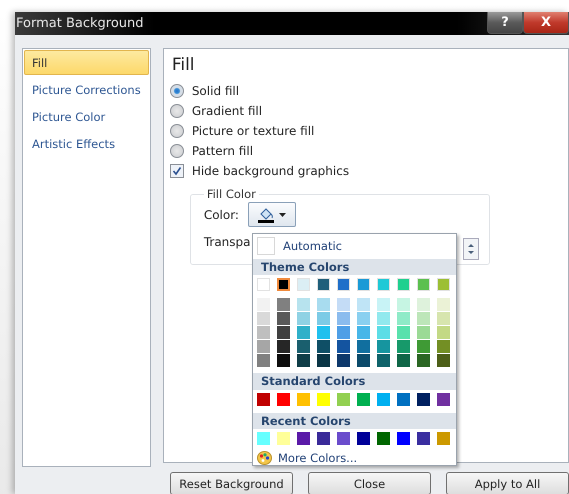 The width and height of the screenshot is (569, 494). Describe the element at coordinates (507, 483) in the screenshot. I see `dialog-button: Apply to All` at that location.